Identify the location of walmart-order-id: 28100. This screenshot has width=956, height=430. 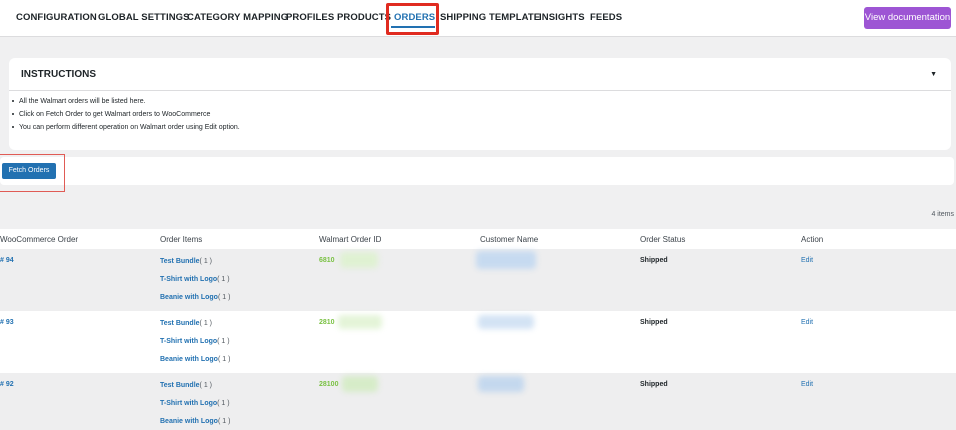
(329, 384).